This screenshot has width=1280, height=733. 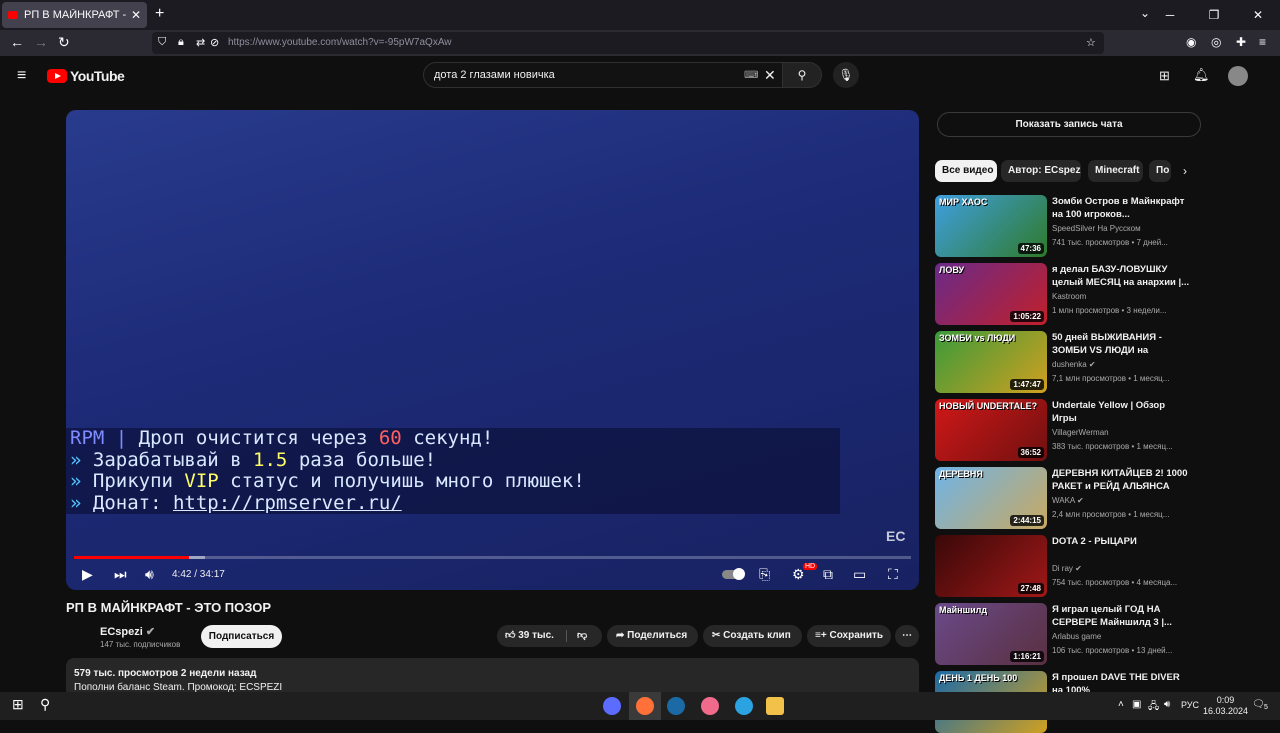 What do you see at coordinates (907, 636) in the screenshot?
I see `more-actions-button: ⋯` at bounding box center [907, 636].